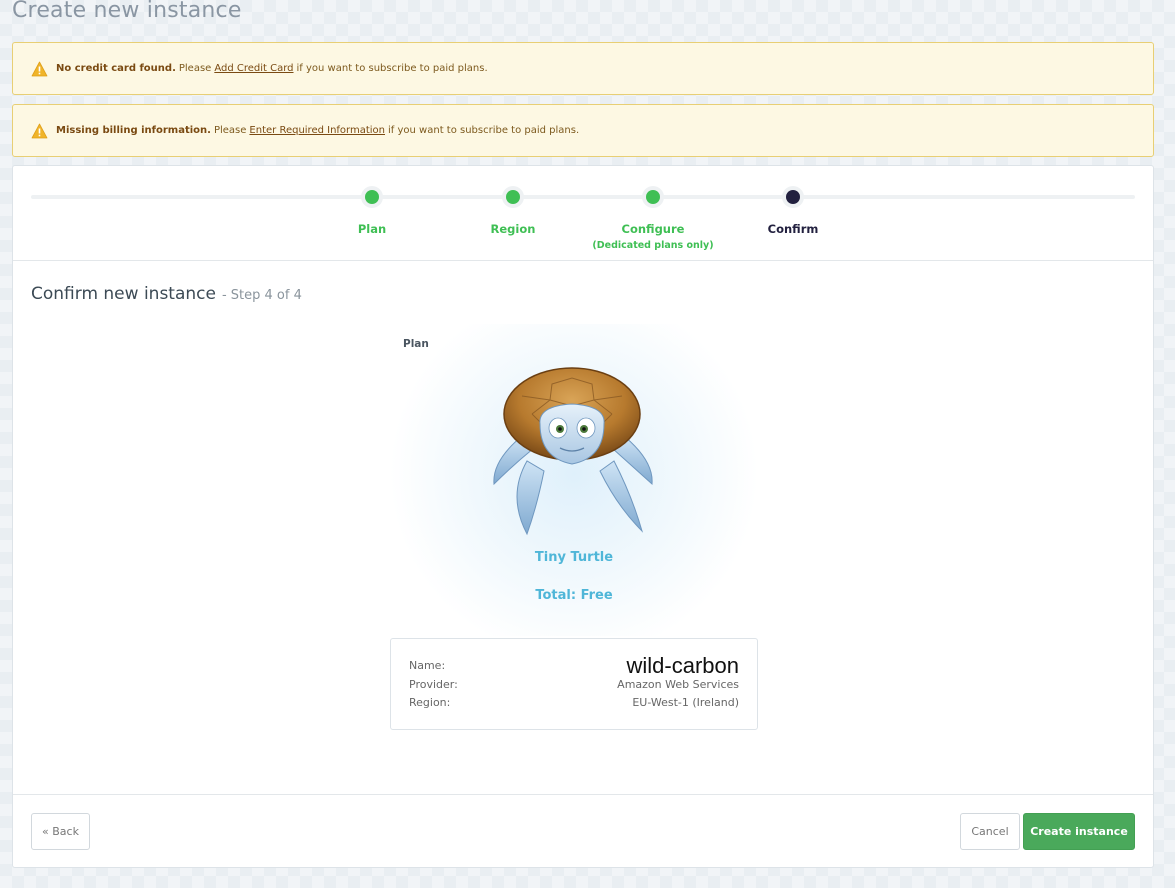 The width and height of the screenshot is (1175, 888). What do you see at coordinates (685, 702) in the screenshot?
I see `region-value: EU-West-1 (Ireland)` at bounding box center [685, 702].